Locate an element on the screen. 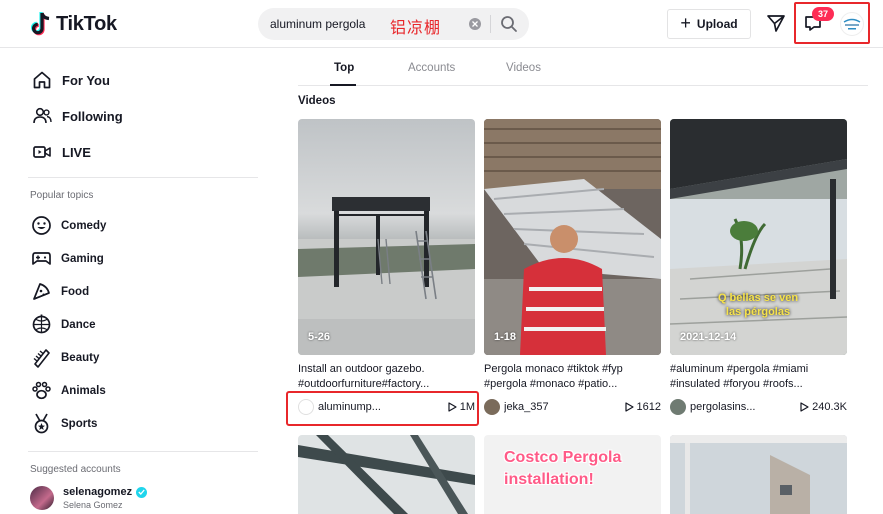 The height and width of the screenshot is (514, 883). video-thumbnail: Q bellas se ven las pérgolas 2021-12-14 is located at coordinates (758, 237).